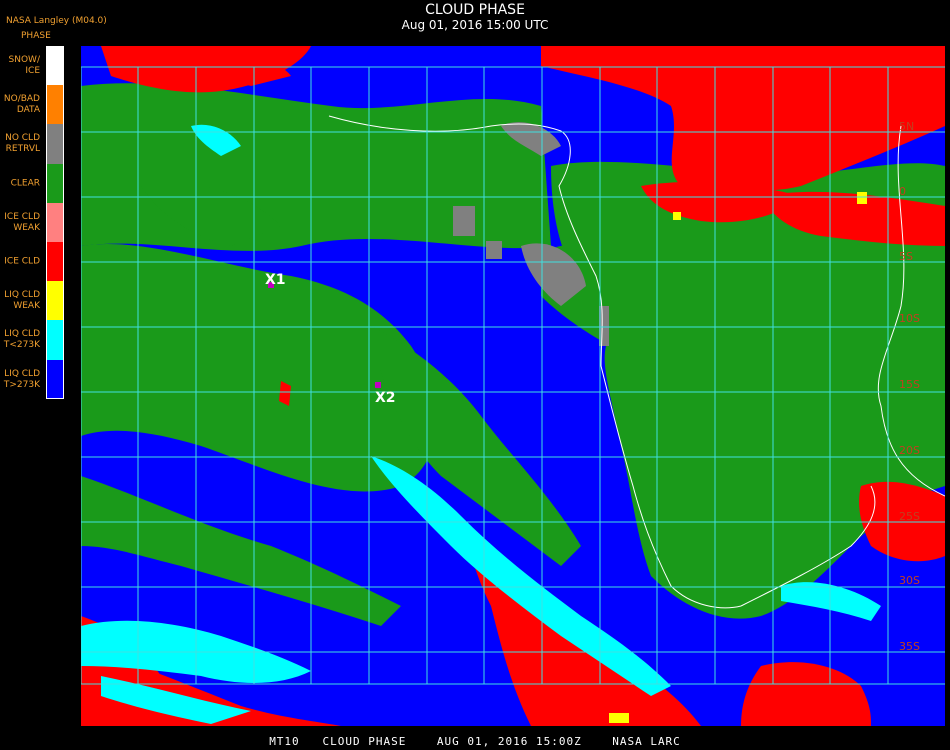 The height and width of the screenshot is (750, 950). I want to click on legend-item: LIQ CLD WEAK, so click(33, 301).